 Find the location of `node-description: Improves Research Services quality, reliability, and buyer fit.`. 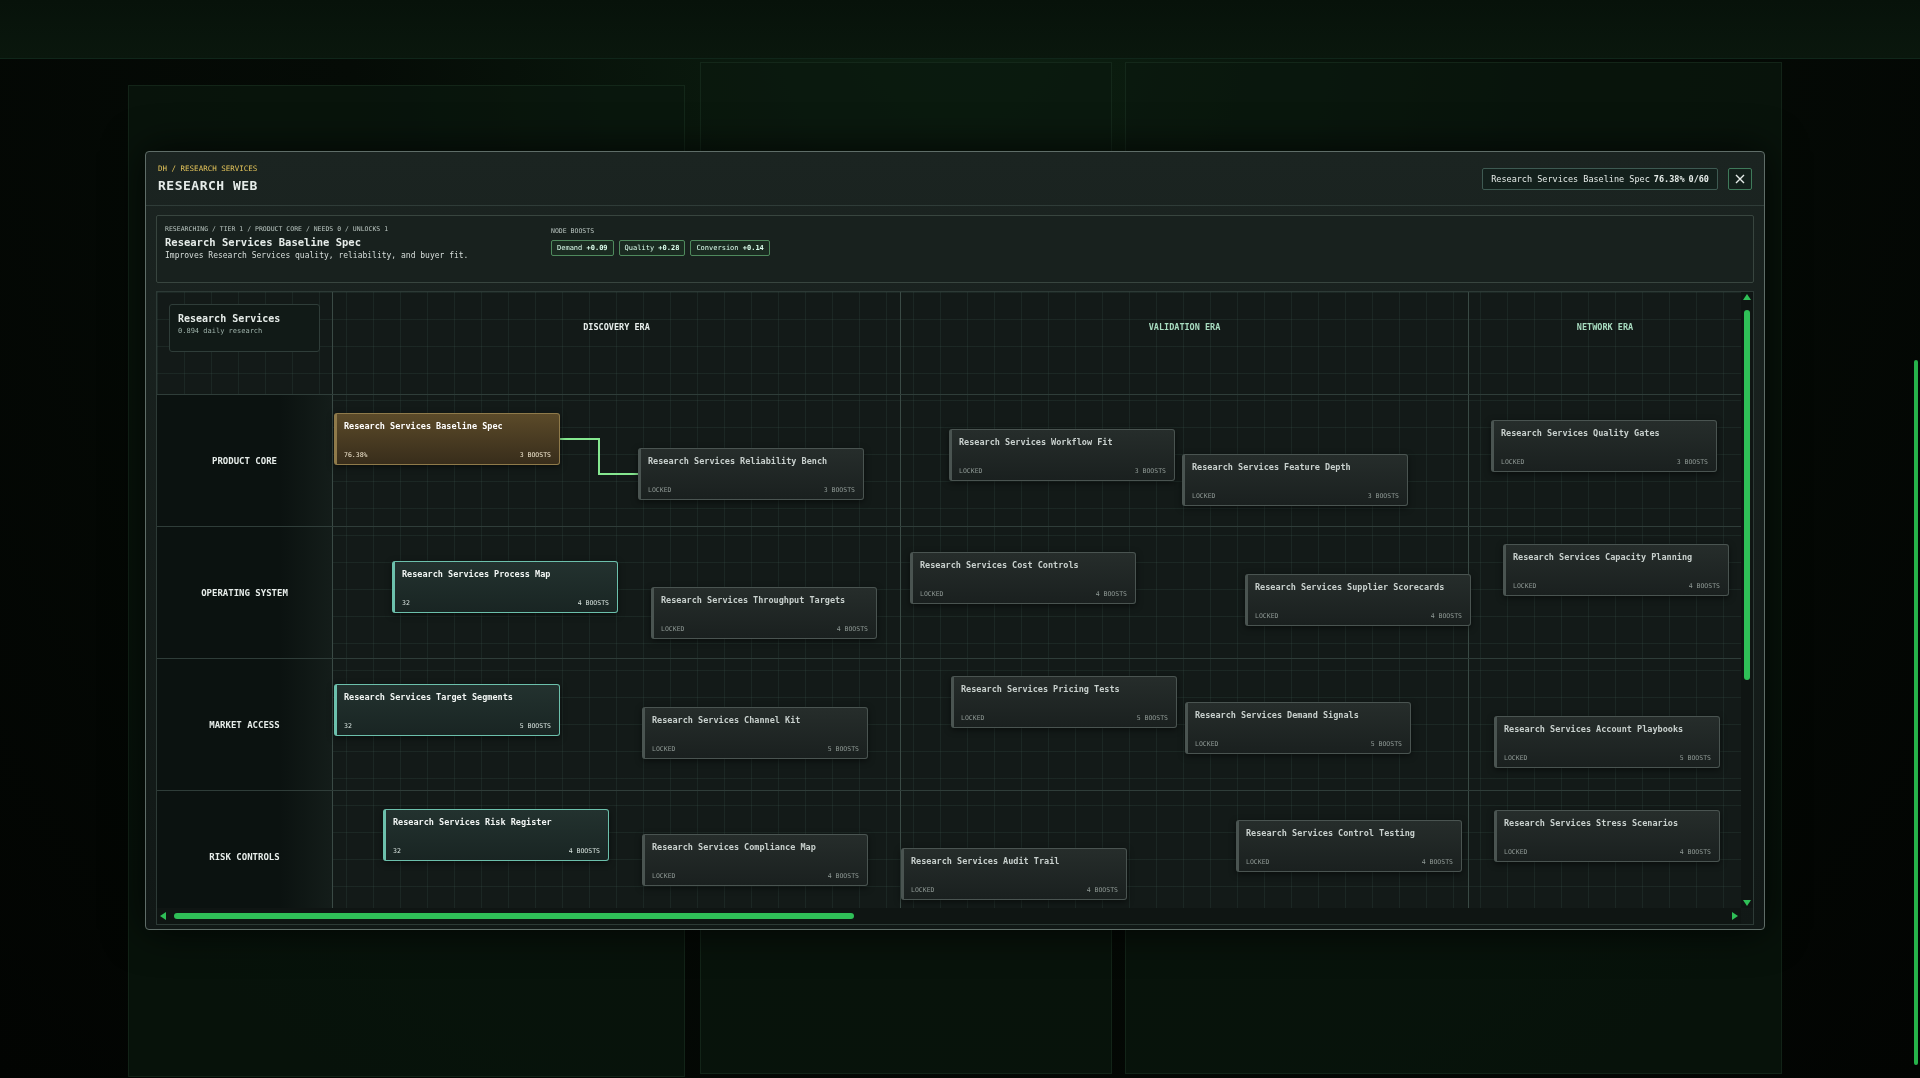

node-description: Improves Research Services quality, reliability, and buyer fit. is located at coordinates (317, 255).